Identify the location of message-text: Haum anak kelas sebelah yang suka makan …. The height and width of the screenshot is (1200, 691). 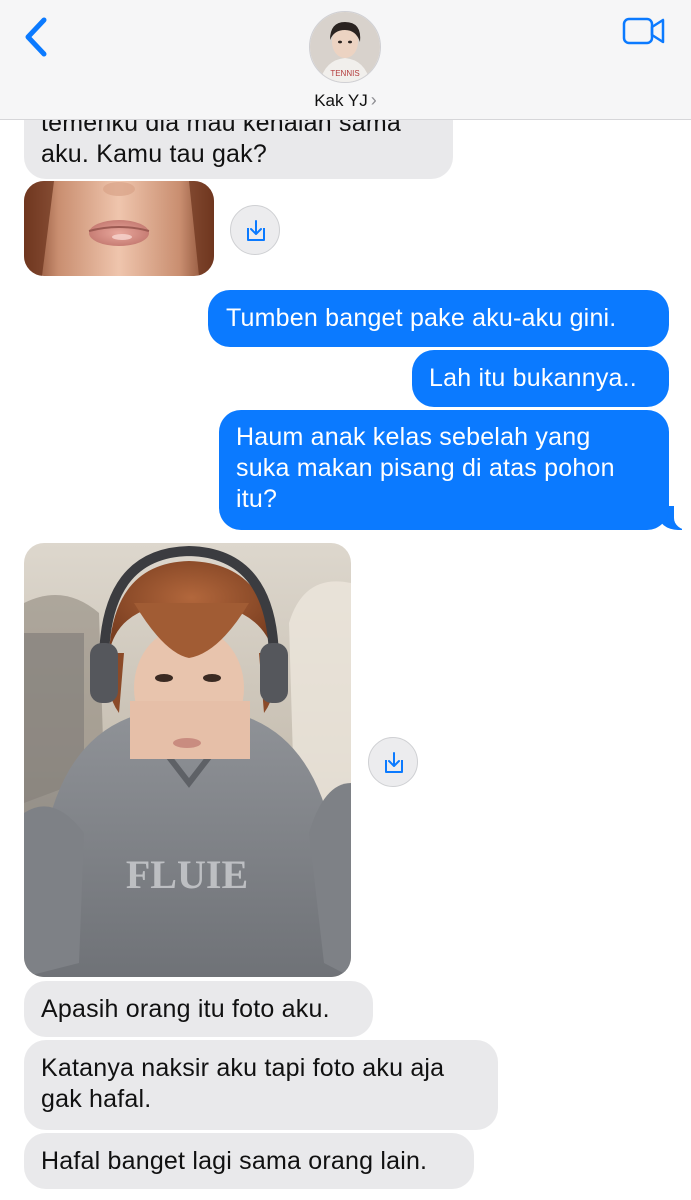
(425, 468).